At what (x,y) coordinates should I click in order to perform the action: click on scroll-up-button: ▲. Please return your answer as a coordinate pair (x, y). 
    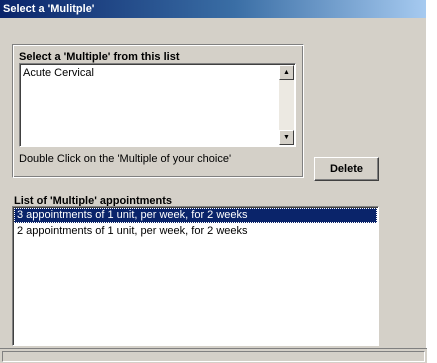
    Looking at the image, I should click on (286, 72).